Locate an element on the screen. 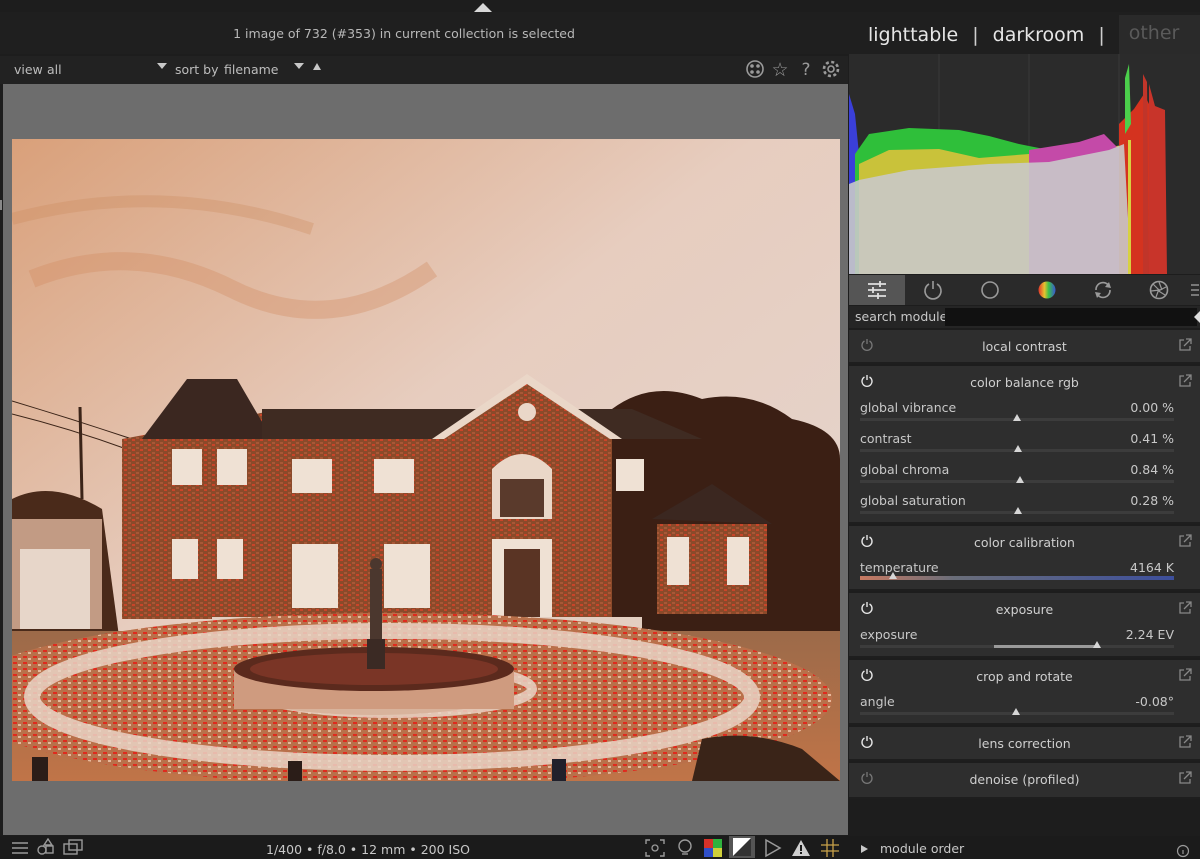 This screenshot has height=859, width=1200. module-title: lens correction is located at coordinates (1024, 743).